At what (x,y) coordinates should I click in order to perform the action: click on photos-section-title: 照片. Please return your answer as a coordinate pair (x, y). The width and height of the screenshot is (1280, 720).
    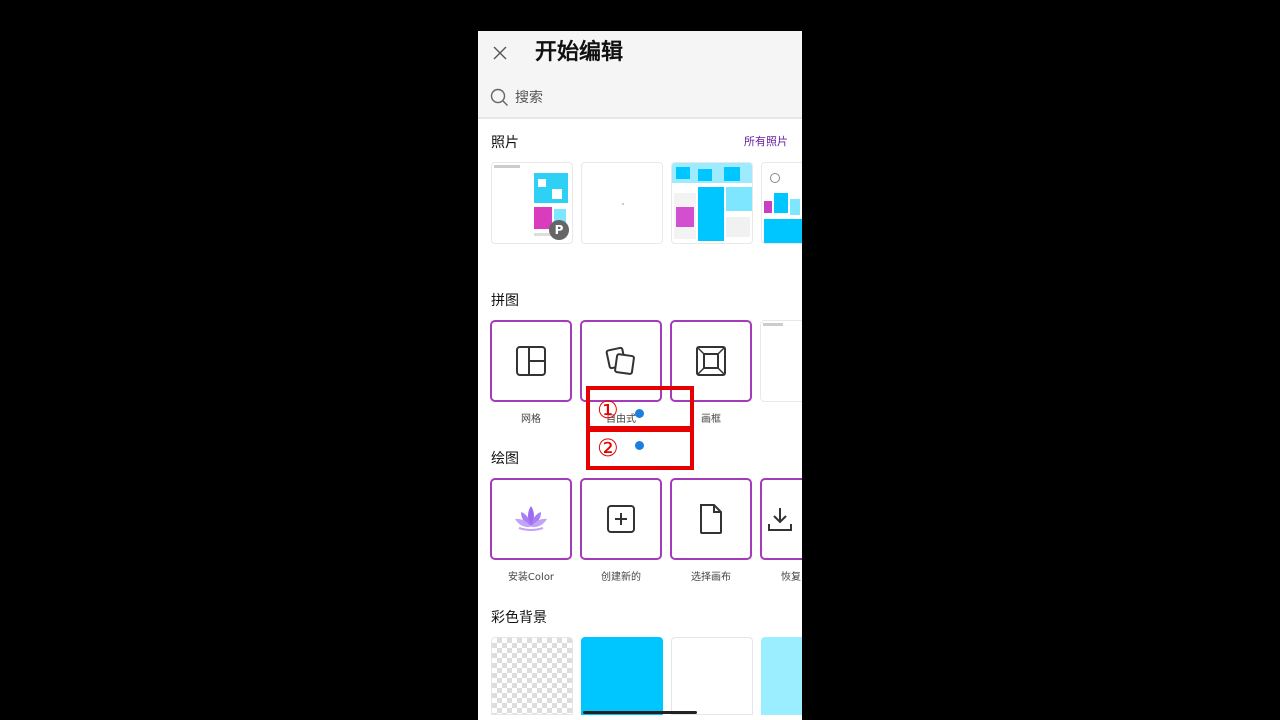
    Looking at the image, I should click on (505, 143).